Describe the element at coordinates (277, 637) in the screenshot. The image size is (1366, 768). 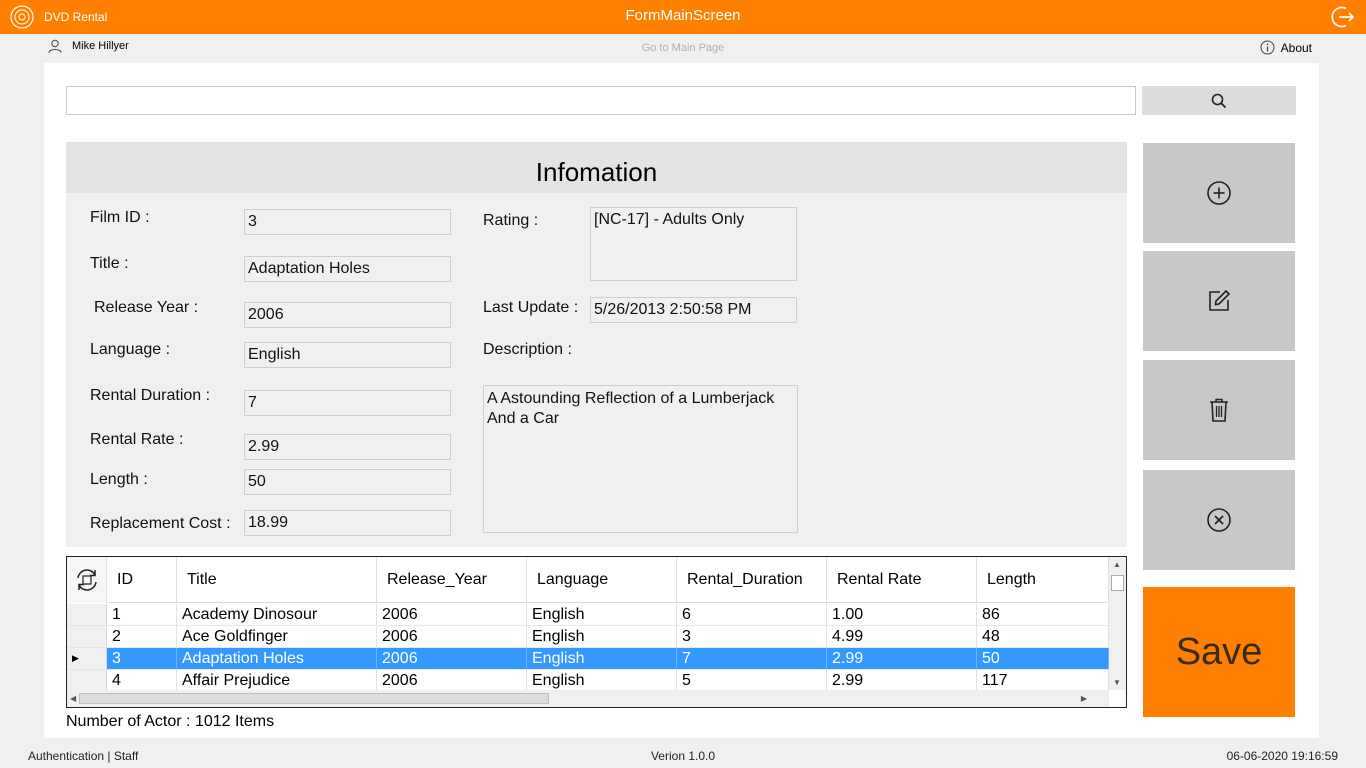
I see `table-cell: Ace Goldfinger` at that location.